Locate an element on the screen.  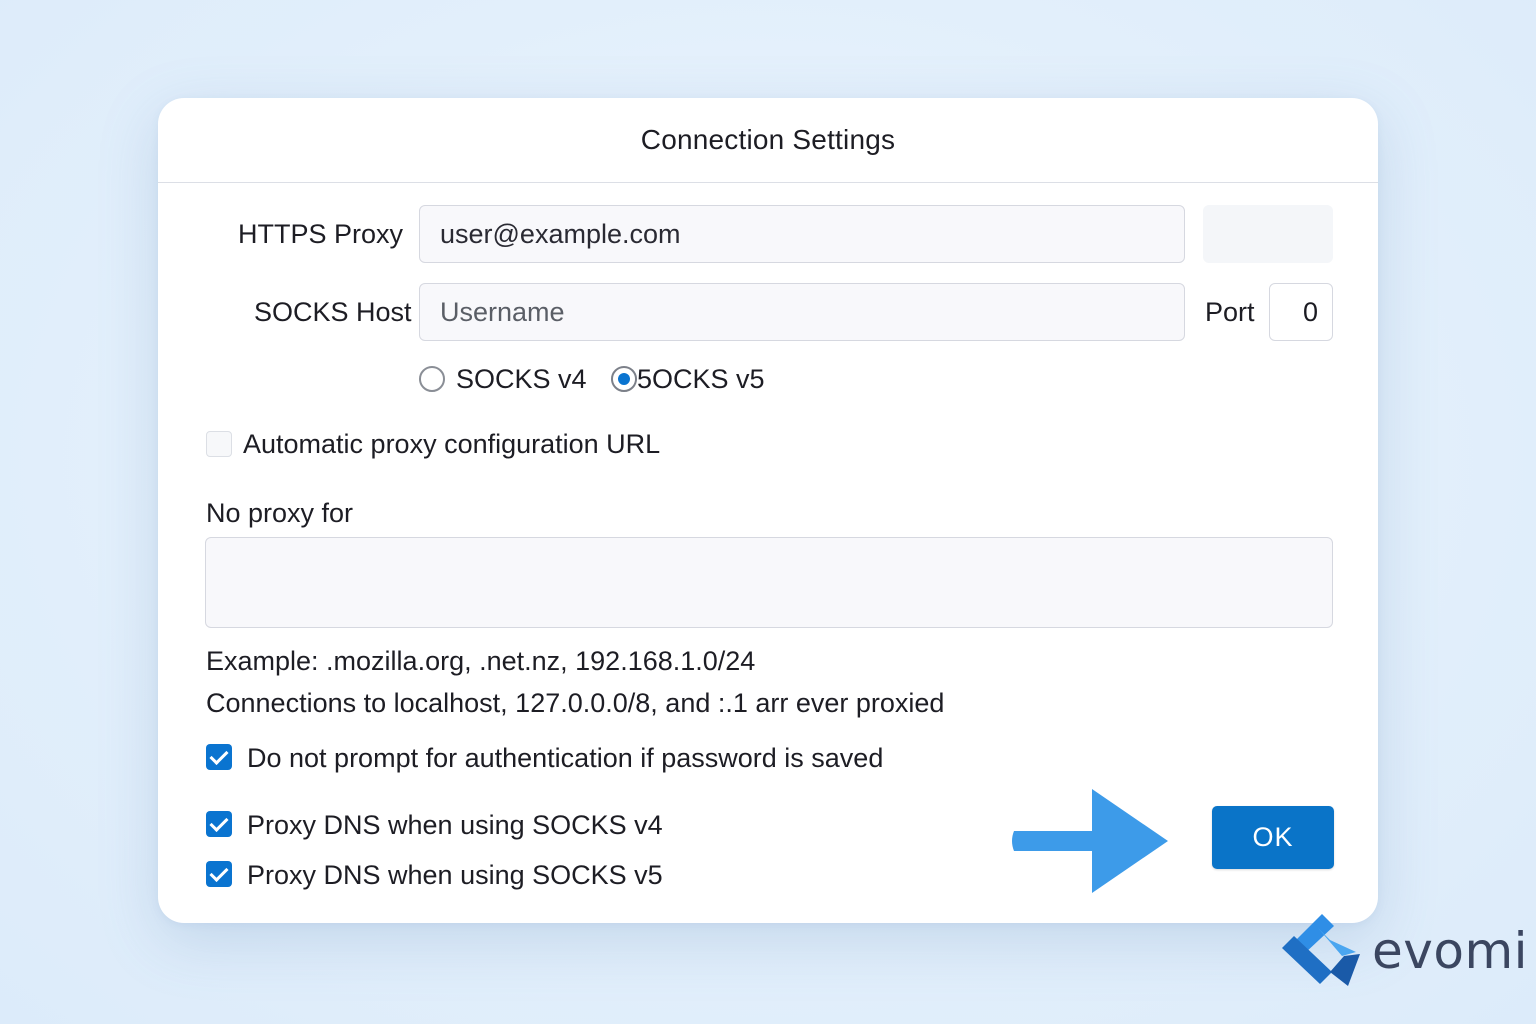
auto-proxy-label: Automatic proxy configuration URL is located at coordinates (451, 444).